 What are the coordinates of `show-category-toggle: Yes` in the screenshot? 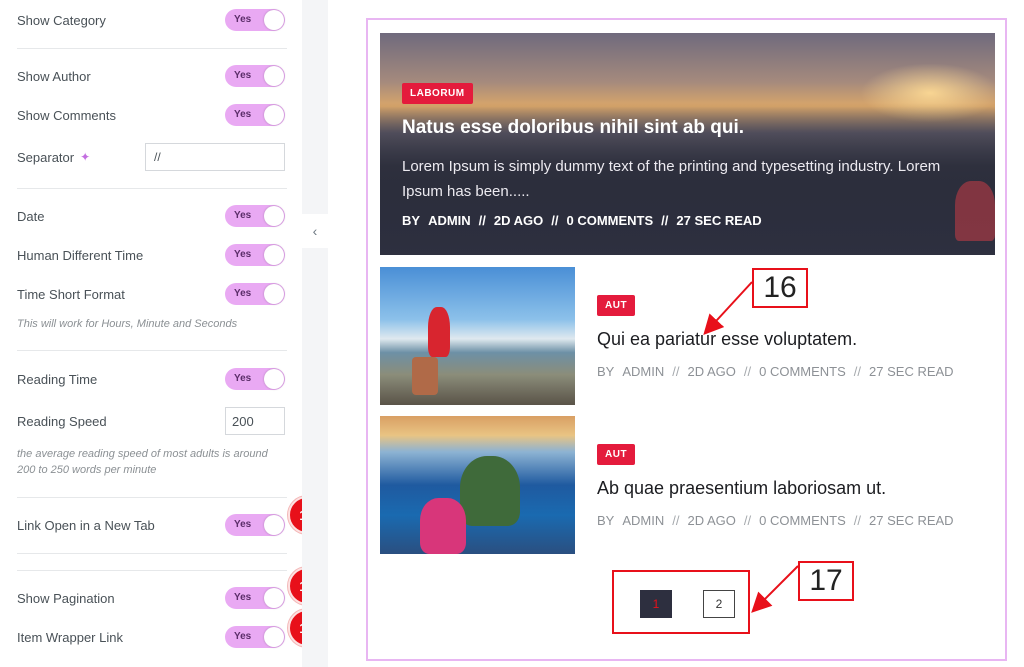 It's located at (255, 20).